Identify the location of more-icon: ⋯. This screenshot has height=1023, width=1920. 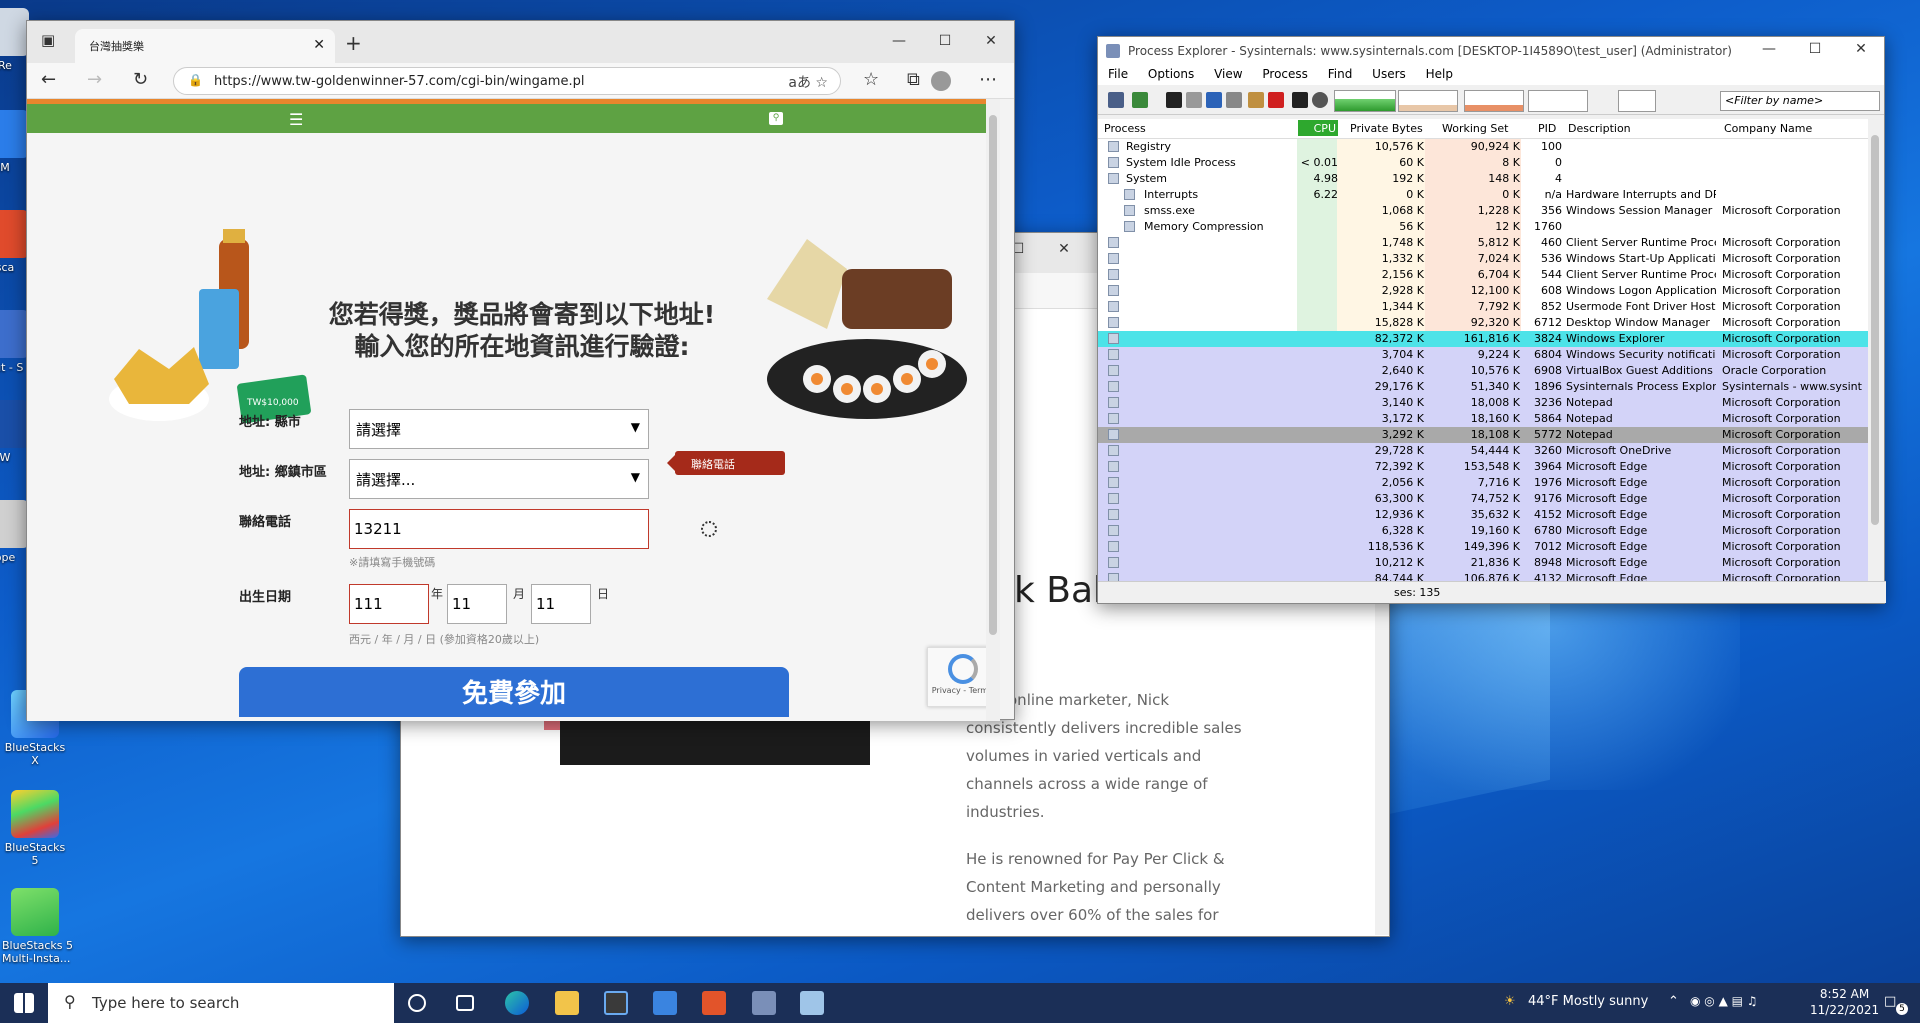
(988, 79).